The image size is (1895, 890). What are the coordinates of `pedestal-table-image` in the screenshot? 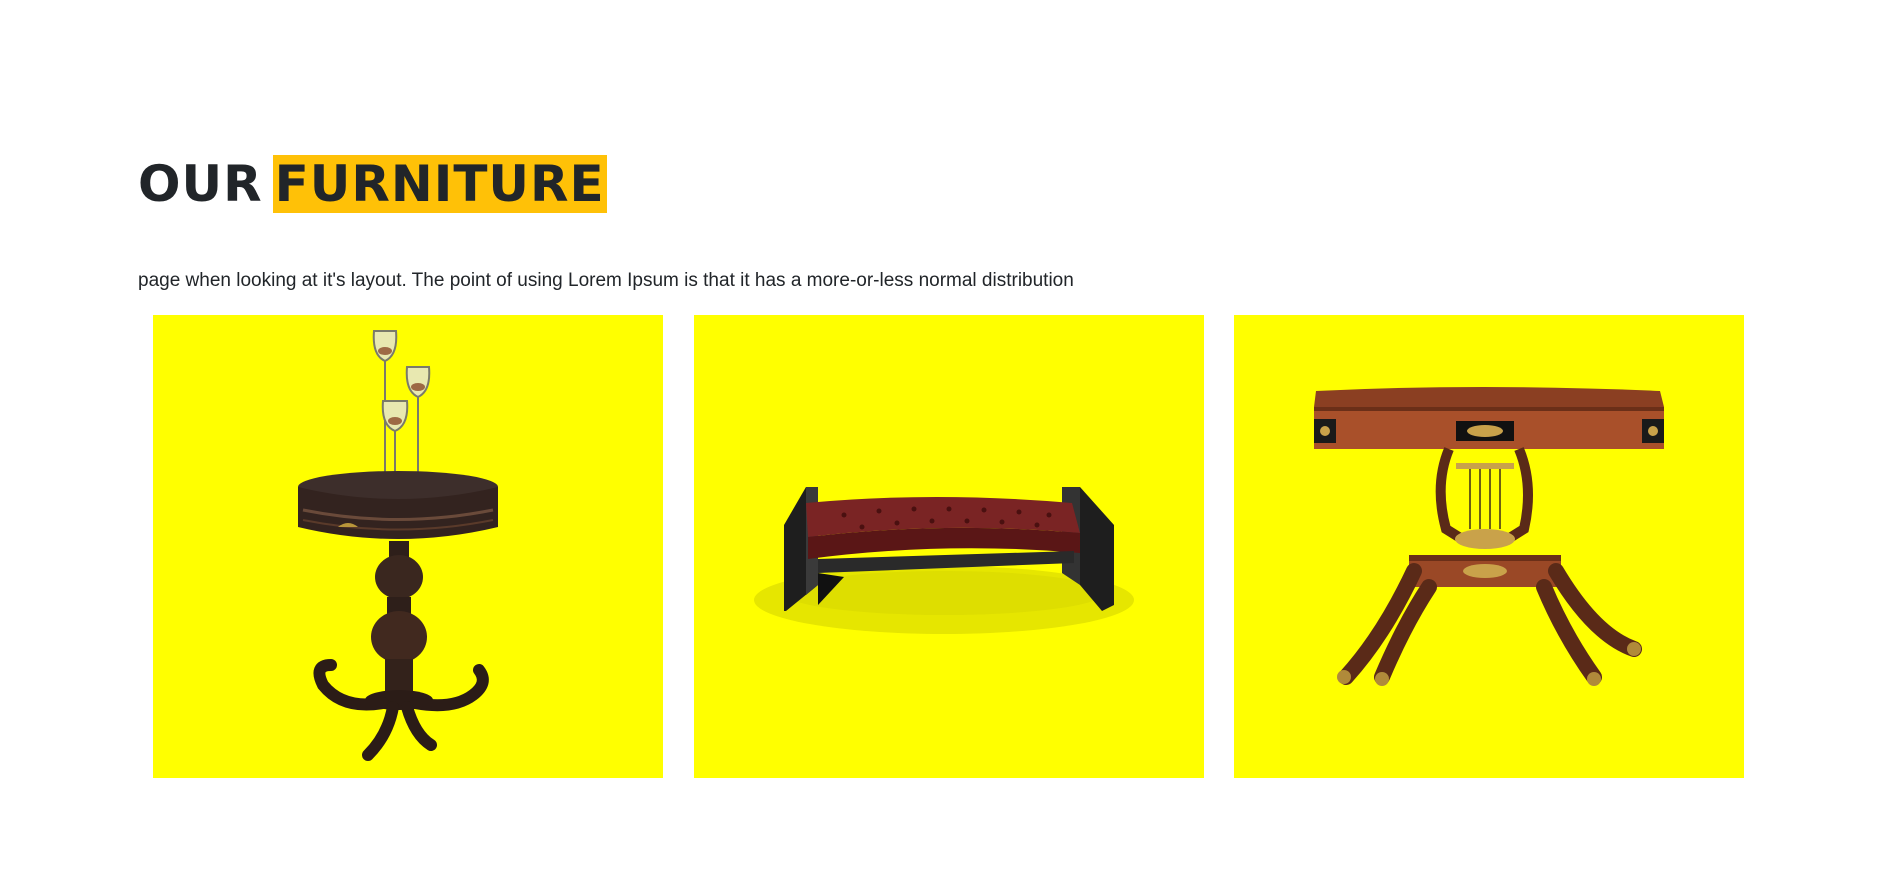 It's located at (408, 546).